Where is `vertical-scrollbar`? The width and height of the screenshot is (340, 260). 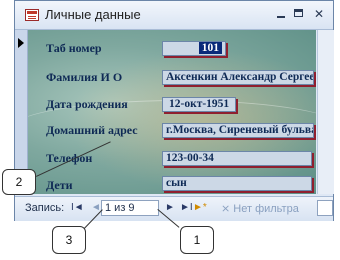 vertical-scrollbar is located at coordinates (325, 112).